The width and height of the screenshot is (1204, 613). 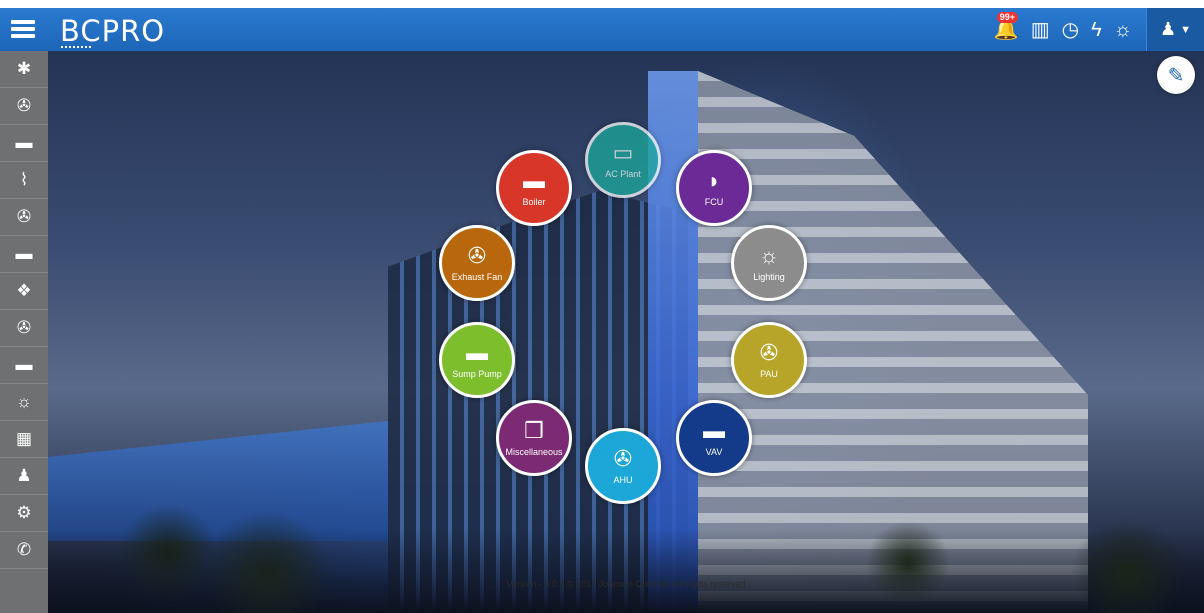 I want to click on equipment-label: VAV, so click(x=714, y=451).